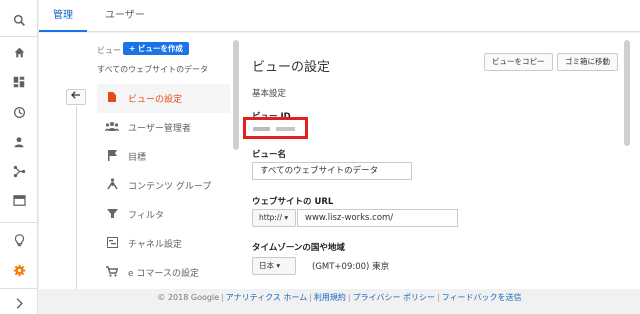  Describe the element at coordinates (19, 301) in the screenshot. I see `chevron-right-icon` at that location.